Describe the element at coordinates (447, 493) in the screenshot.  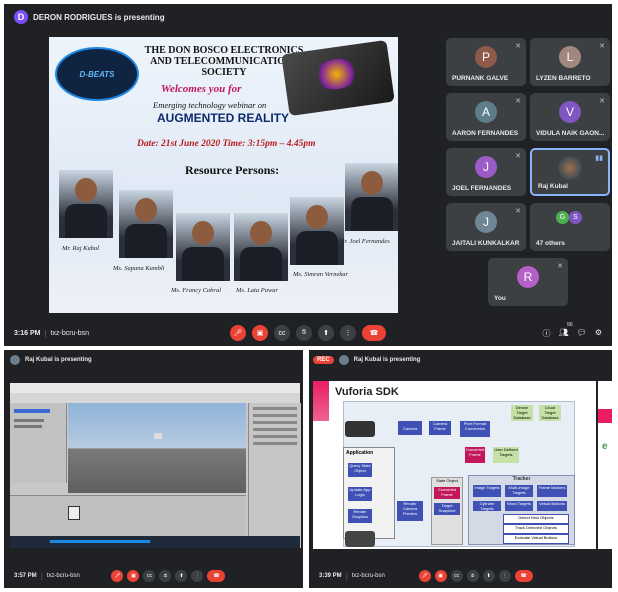
I see `state-converted-frame: Converted Frame` at that location.